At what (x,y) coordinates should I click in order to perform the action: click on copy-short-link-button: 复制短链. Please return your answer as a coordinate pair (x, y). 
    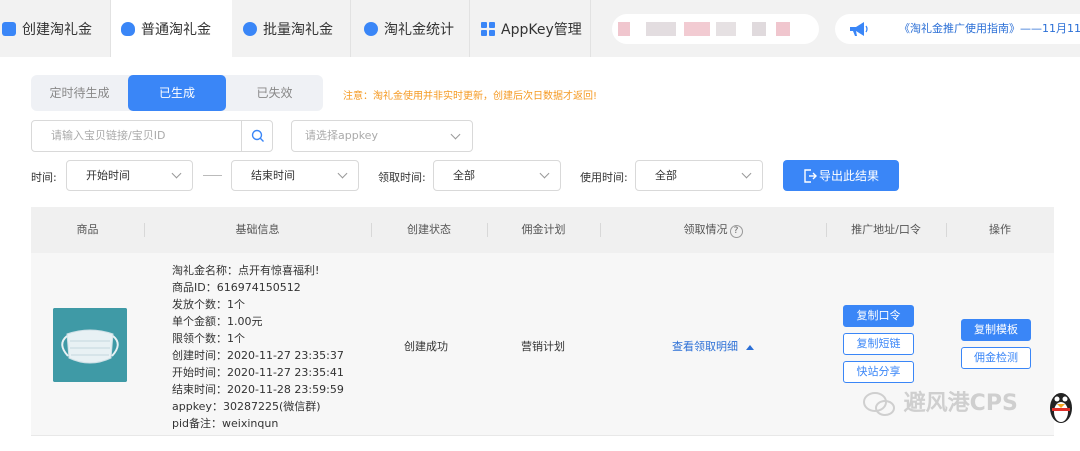
    Looking at the image, I should click on (878, 344).